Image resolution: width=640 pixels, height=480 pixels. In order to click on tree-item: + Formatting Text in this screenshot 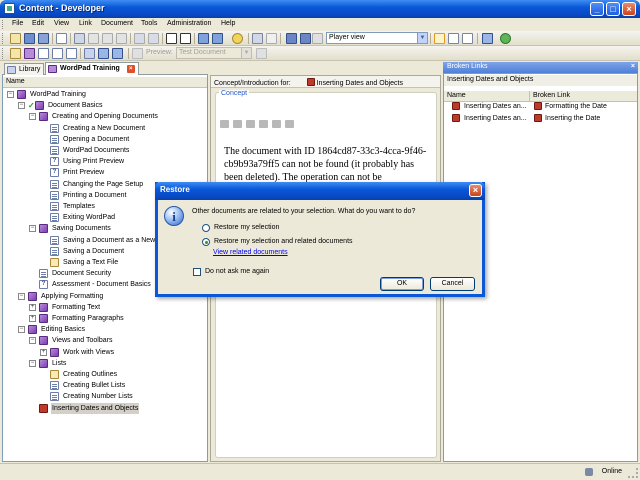, I will do `click(105, 307)`.